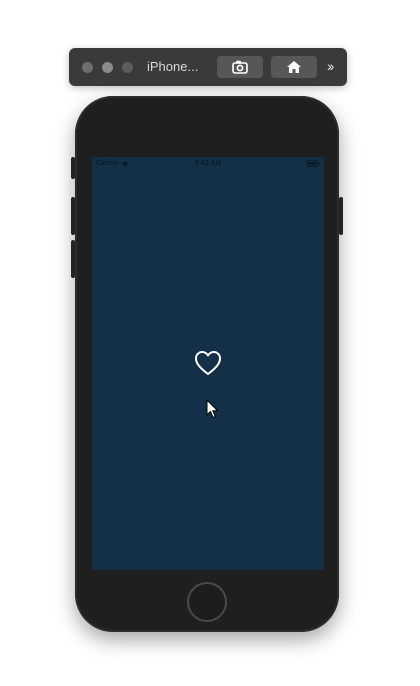 Image resolution: width=420 pixels, height=686 pixels. What do you see at coordinates (341, 216) in the screenshot?
I see `power-button` at bounding box center [341, 216].